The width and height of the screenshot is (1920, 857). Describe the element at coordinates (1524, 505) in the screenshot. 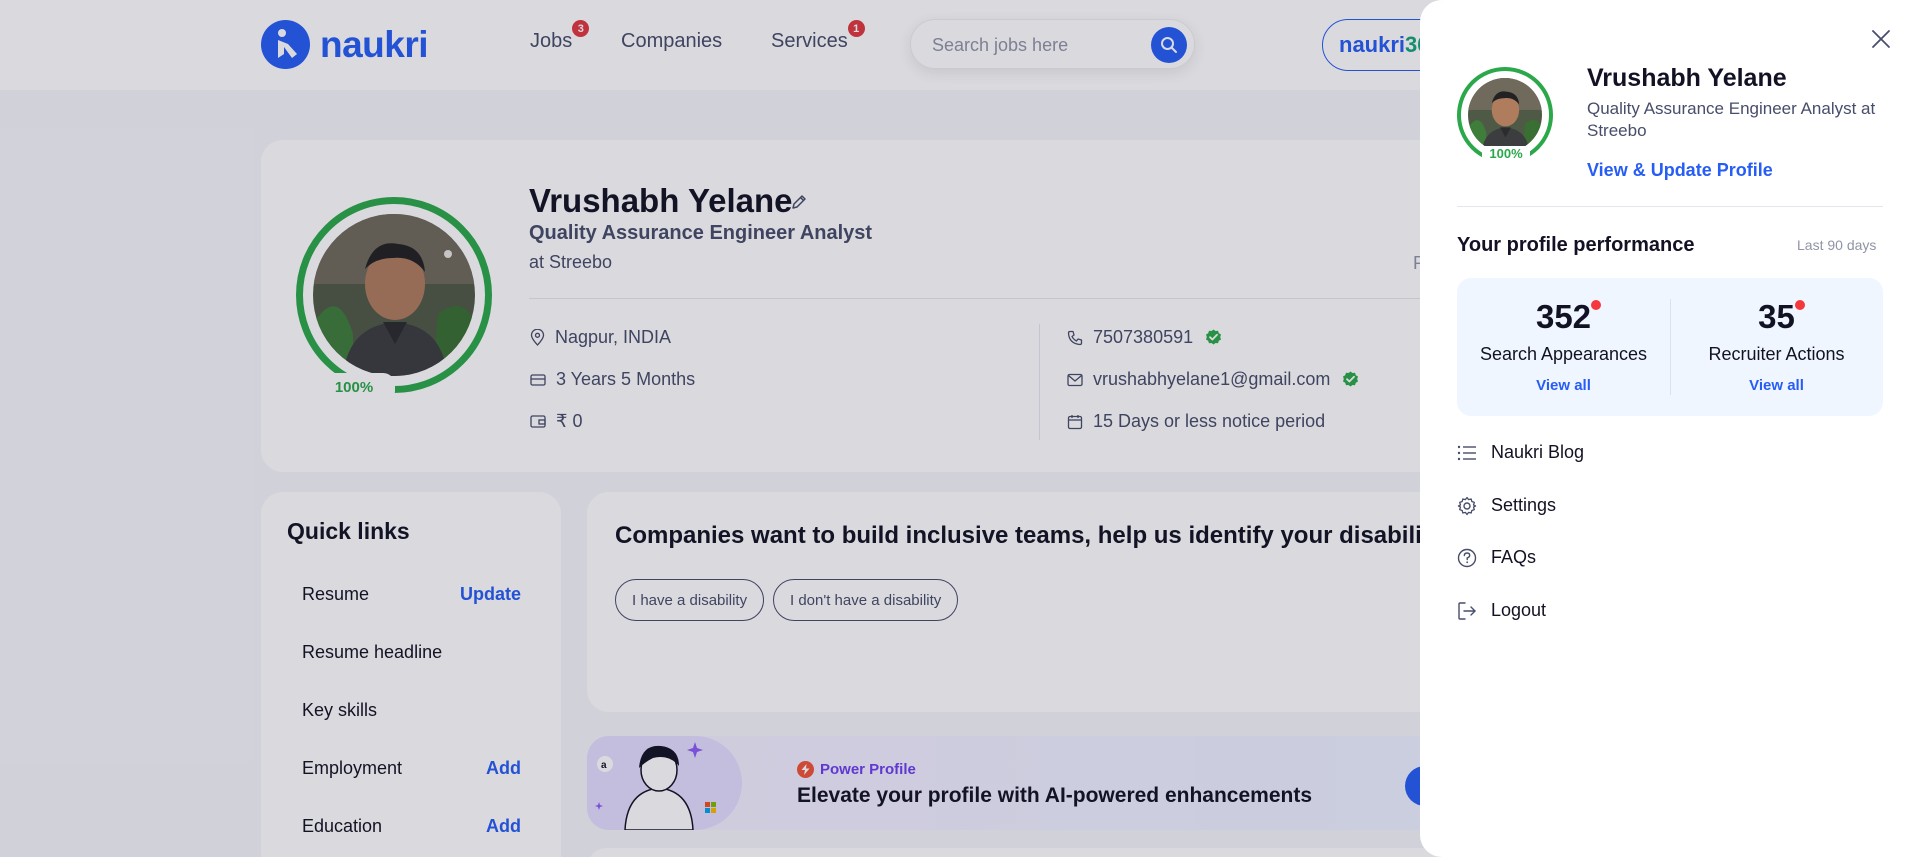

I see `menu-item-label: Settings` at that location.